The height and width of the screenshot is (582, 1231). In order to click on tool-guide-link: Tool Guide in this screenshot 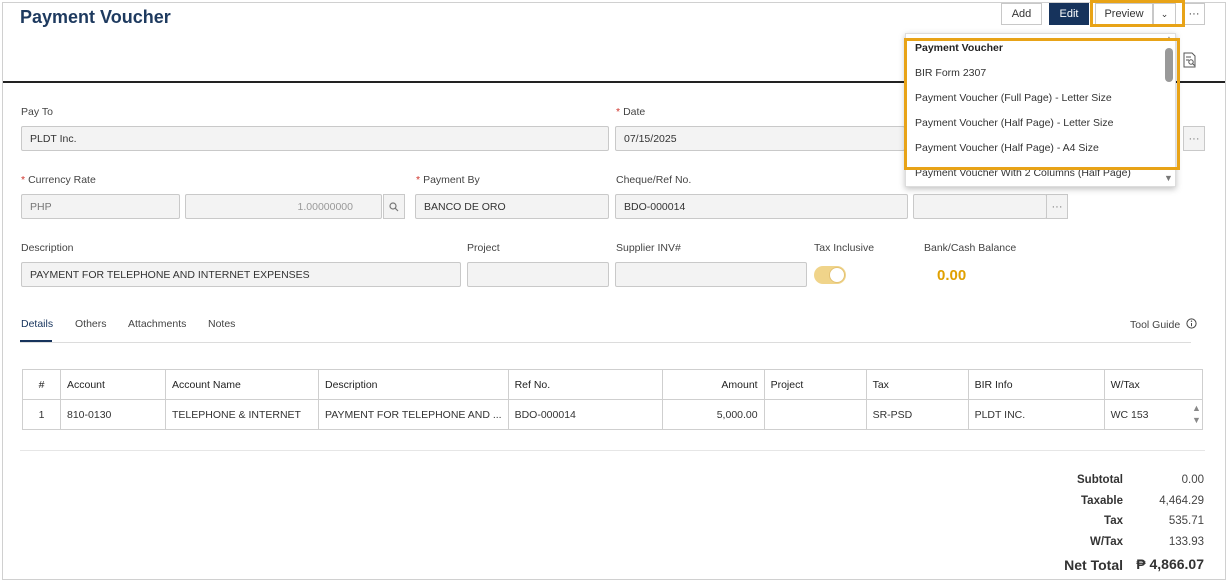, I will do `click(1163, 324)`.